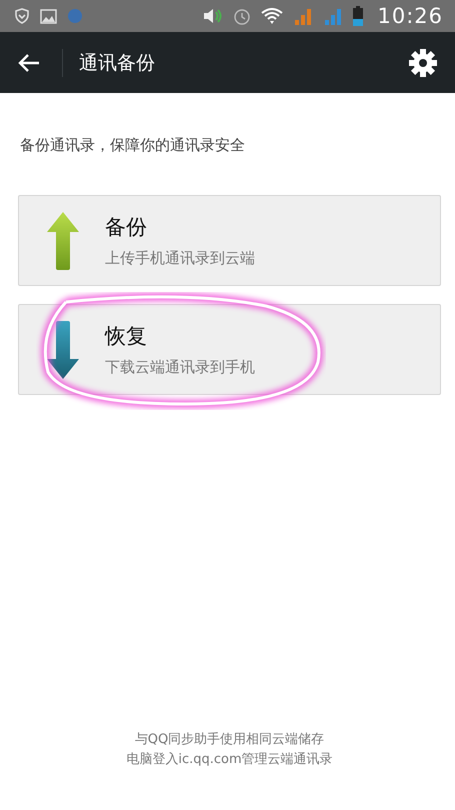  Describe the element at coordinates (423, 62) in the screenshot. I see `settings-button` at that location.